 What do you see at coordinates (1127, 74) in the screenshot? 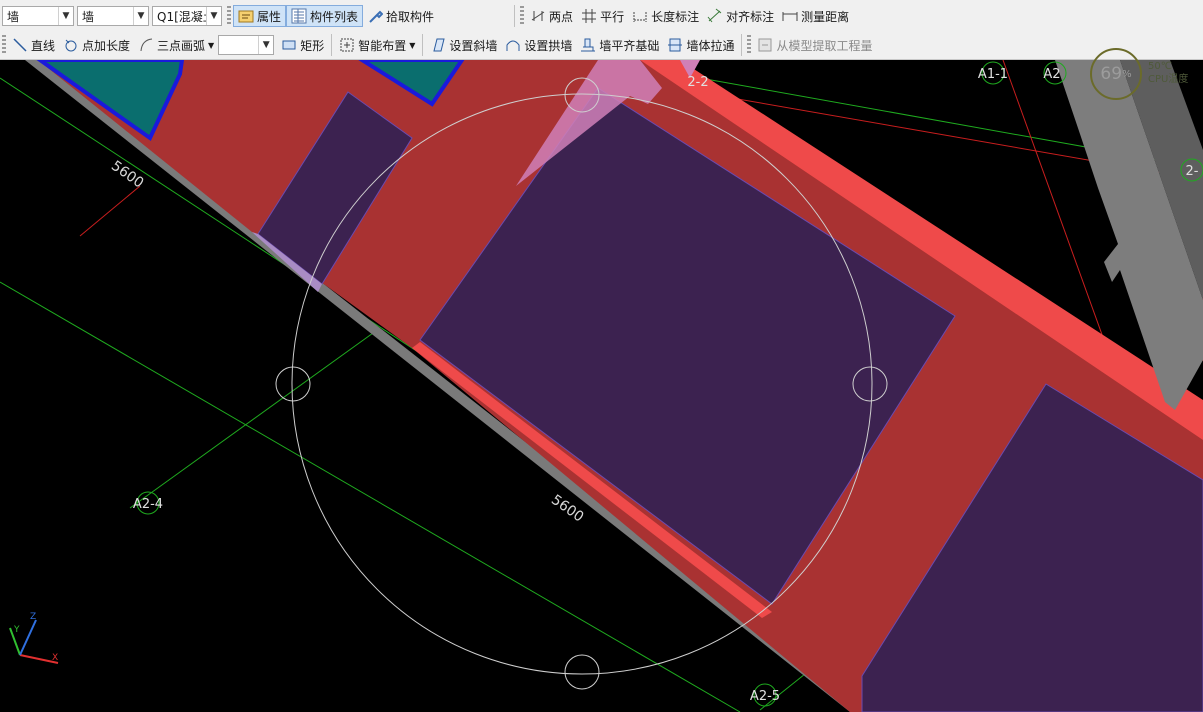
I see `gauge-unit: %` at bounding box center [1127, 74].